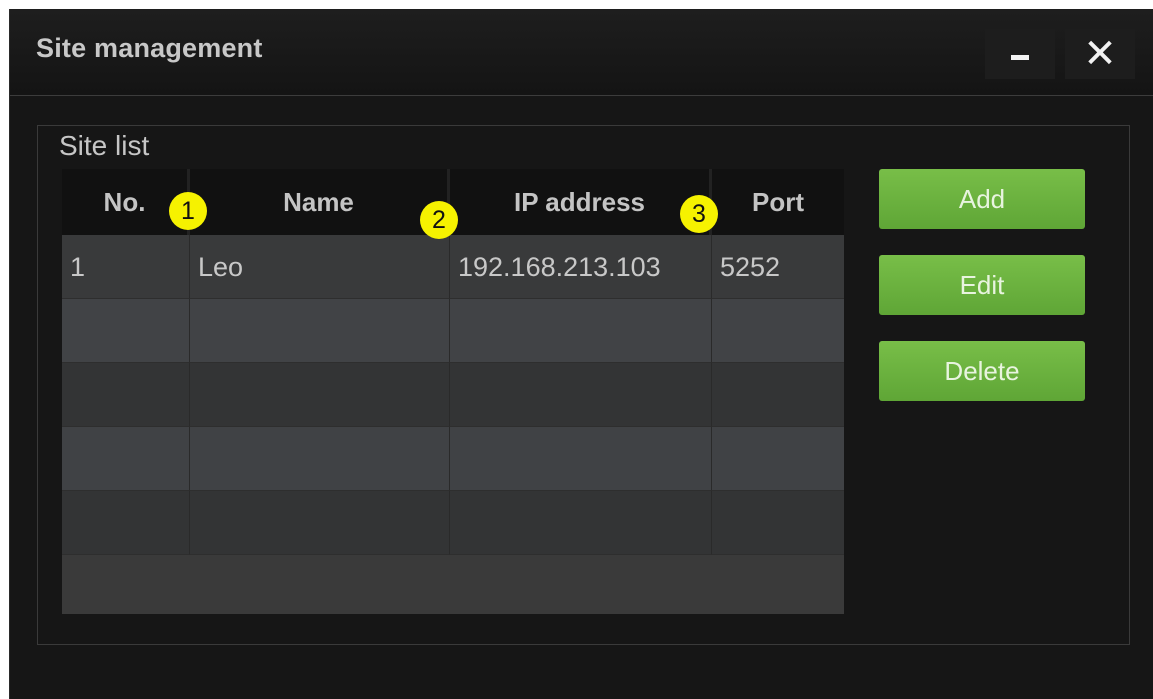  What do you see at coordinates (581, 52) in the screenshot?
I see `title-bar: Site management ✕` at bounding box center [581, 52].